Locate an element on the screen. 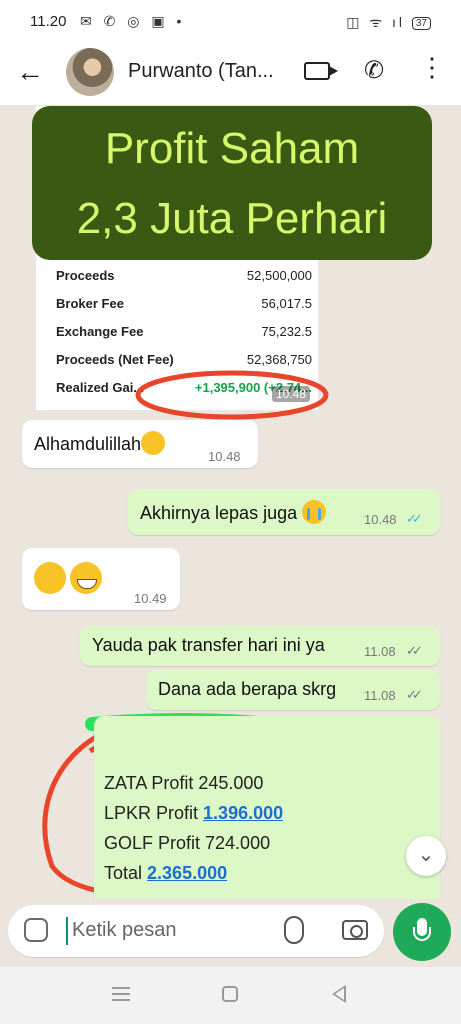 This screenshot has height=1024, width=461. message-text: Alhamdulillah is located at coordinates (100, 443).